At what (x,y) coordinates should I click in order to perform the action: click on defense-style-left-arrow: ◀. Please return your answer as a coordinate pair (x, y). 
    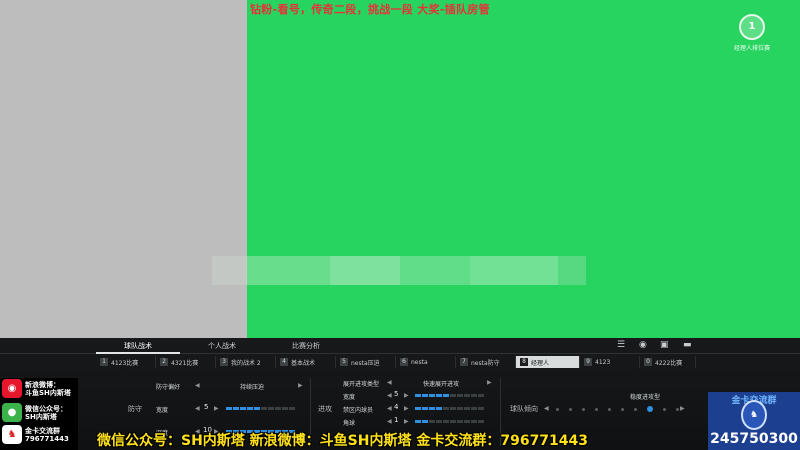
    Looking at the image, I should click on (197, 385).